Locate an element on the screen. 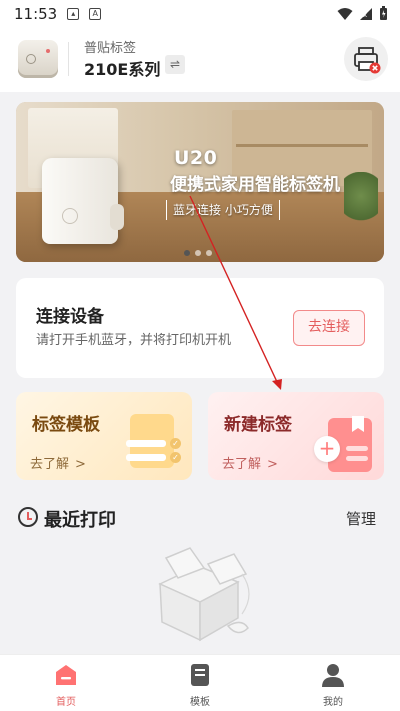 This screenshot has width=400, height=711. connect-device-card: 连接设备 请打开手机蓝牙，并将打印机开机 去连接 is located at coordinates (200, 328).